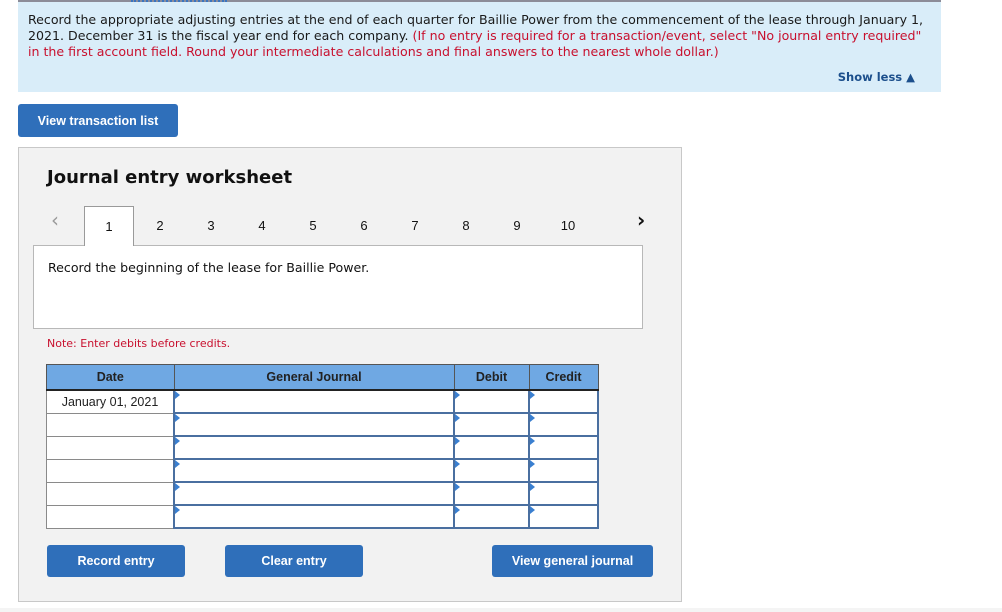  Describe the element at coordinates (876, 77) in the screenshot. I see `show-less-link: Show less ▲` at that location.